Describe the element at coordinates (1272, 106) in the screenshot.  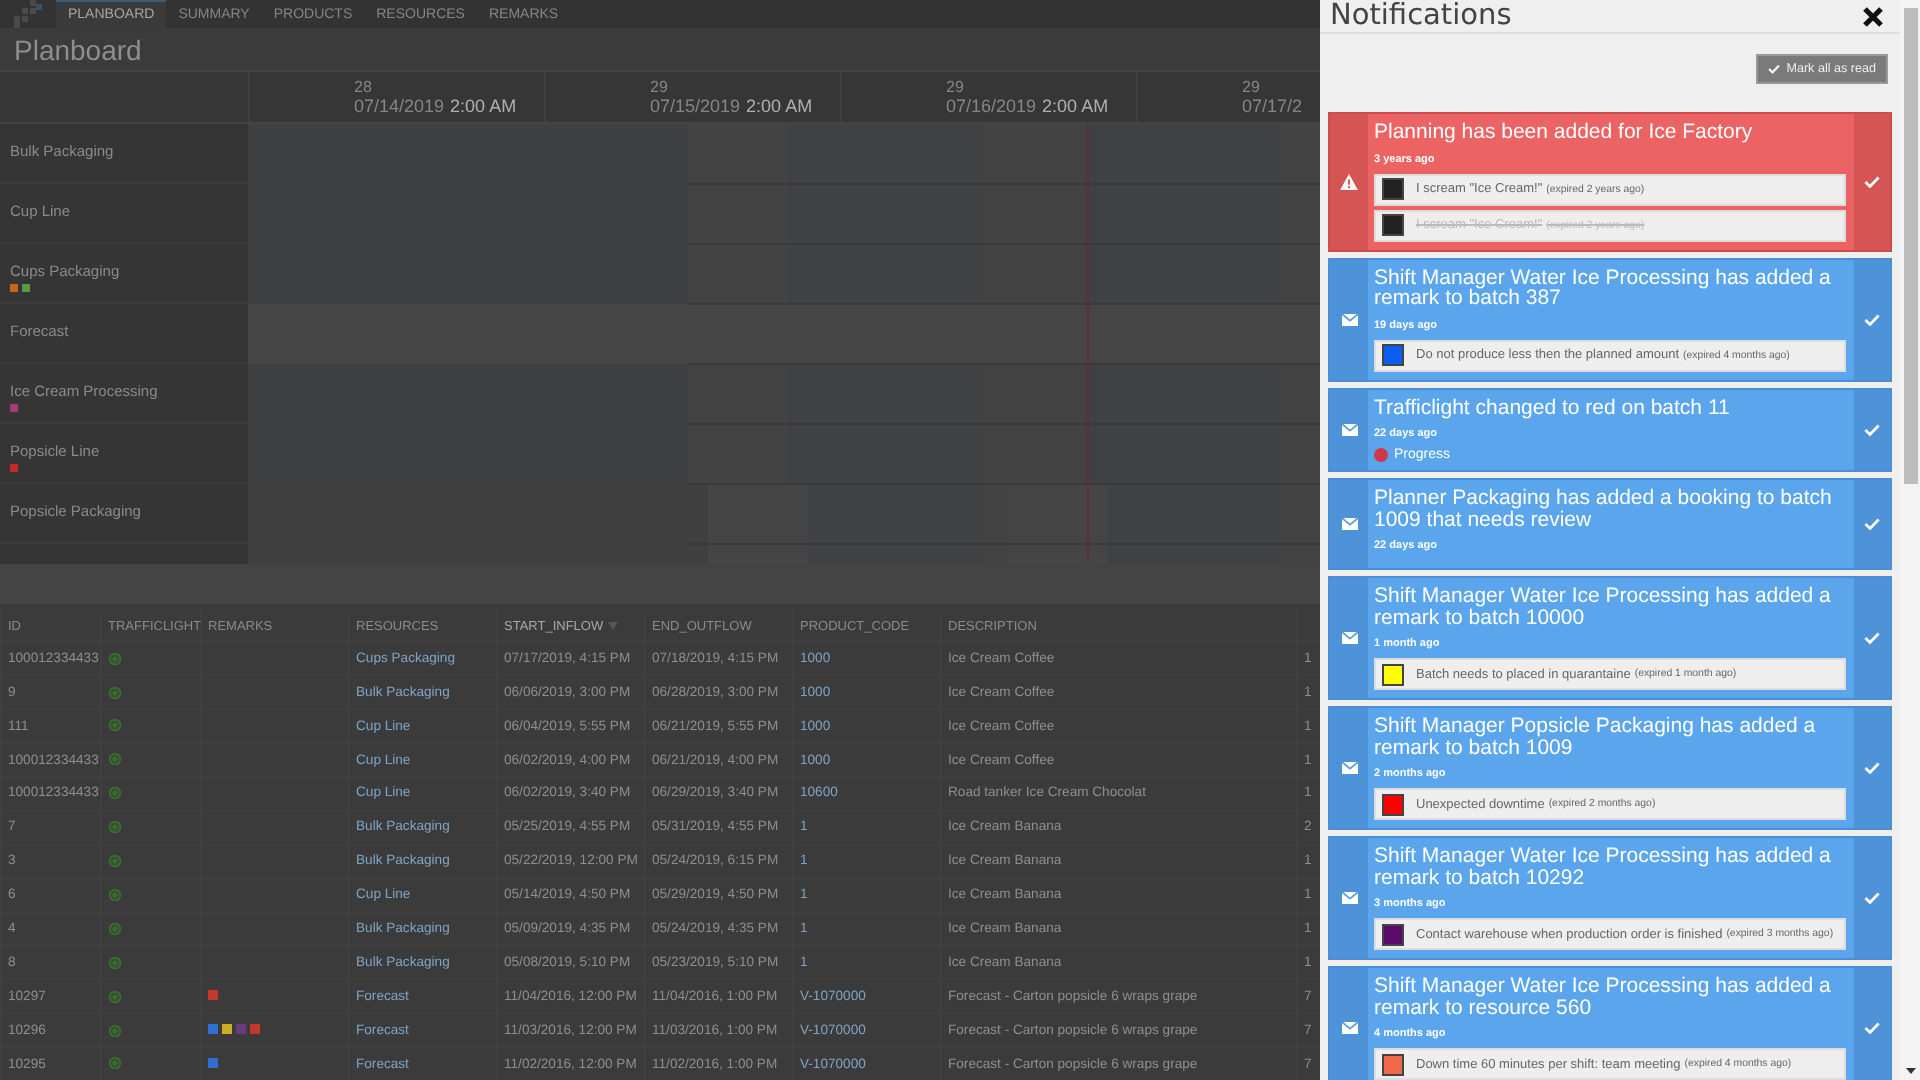
I see `timeline-date: 07/17/2` at that location.